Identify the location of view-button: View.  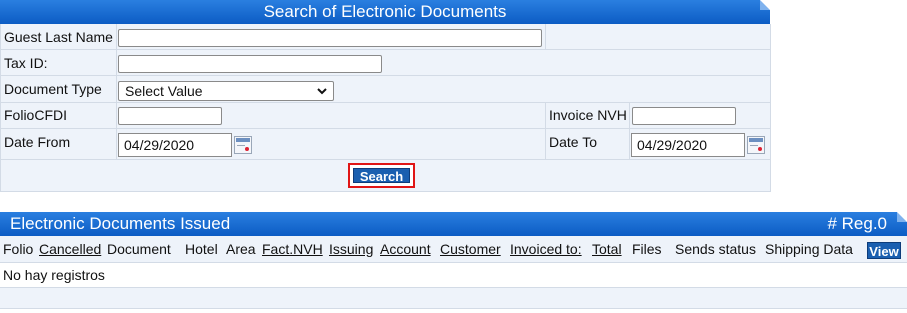
(884, 250).